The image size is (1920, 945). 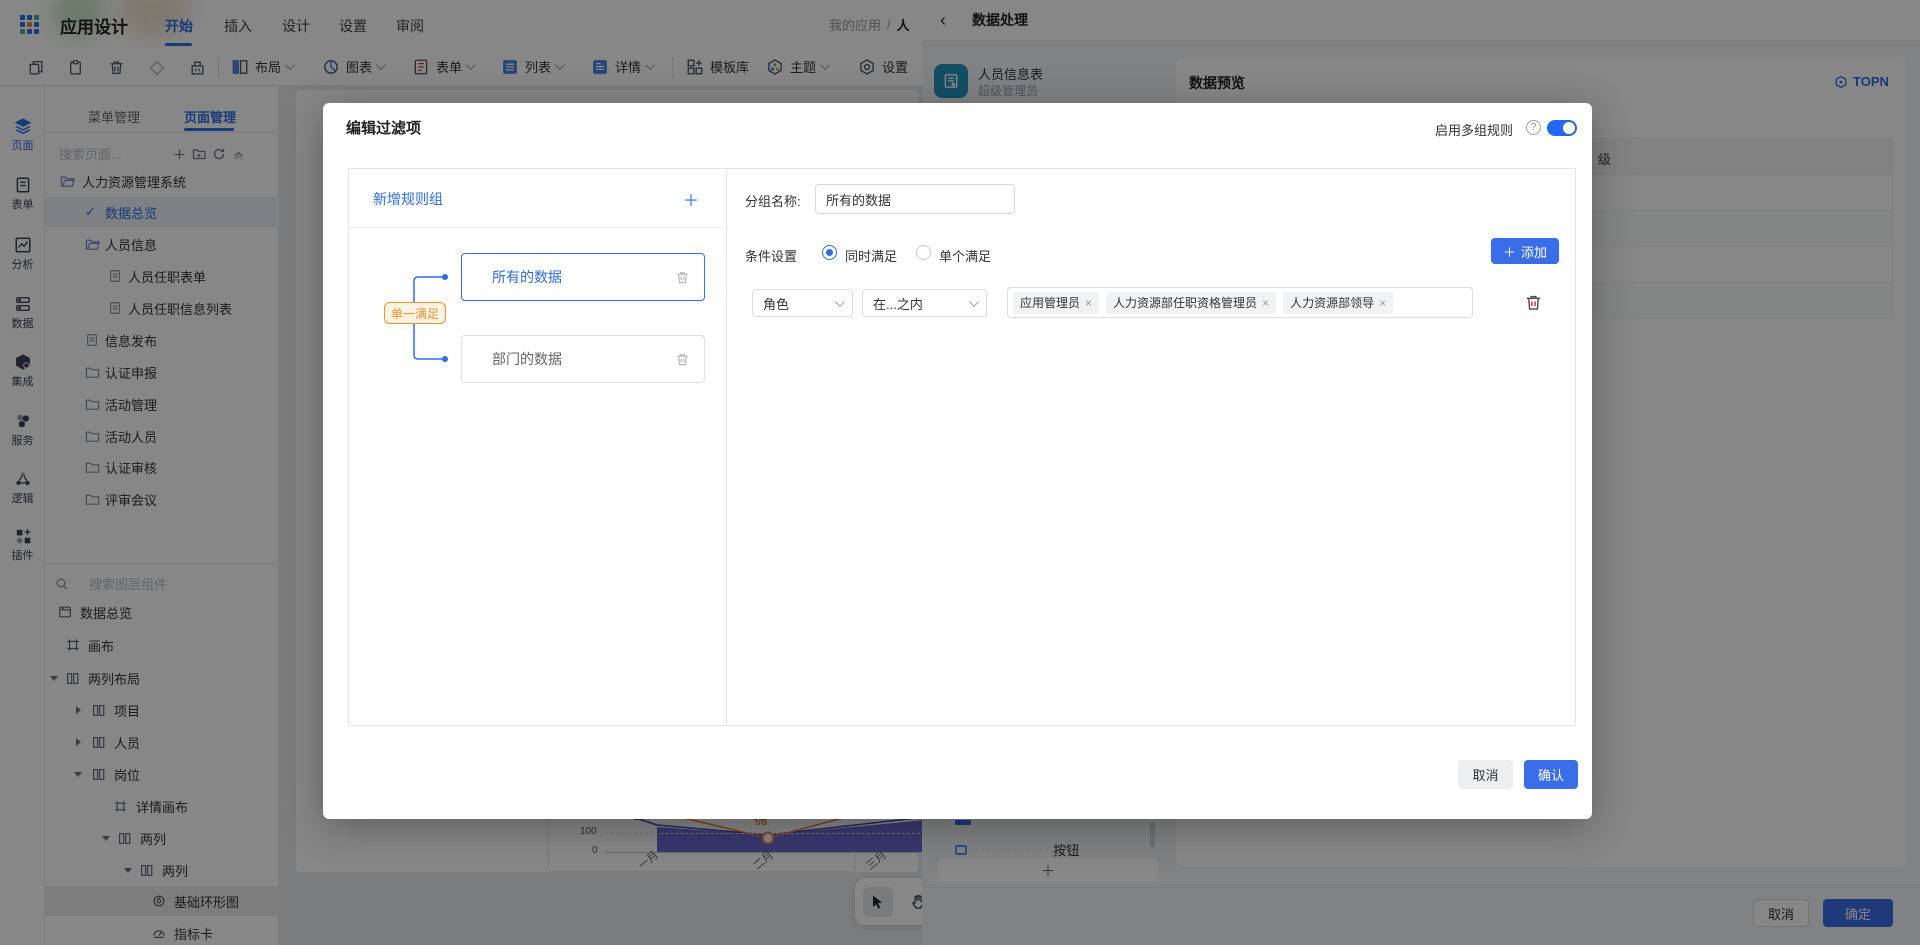 I want to click on plus-icon: ＋, so click(x=1509, y=252).